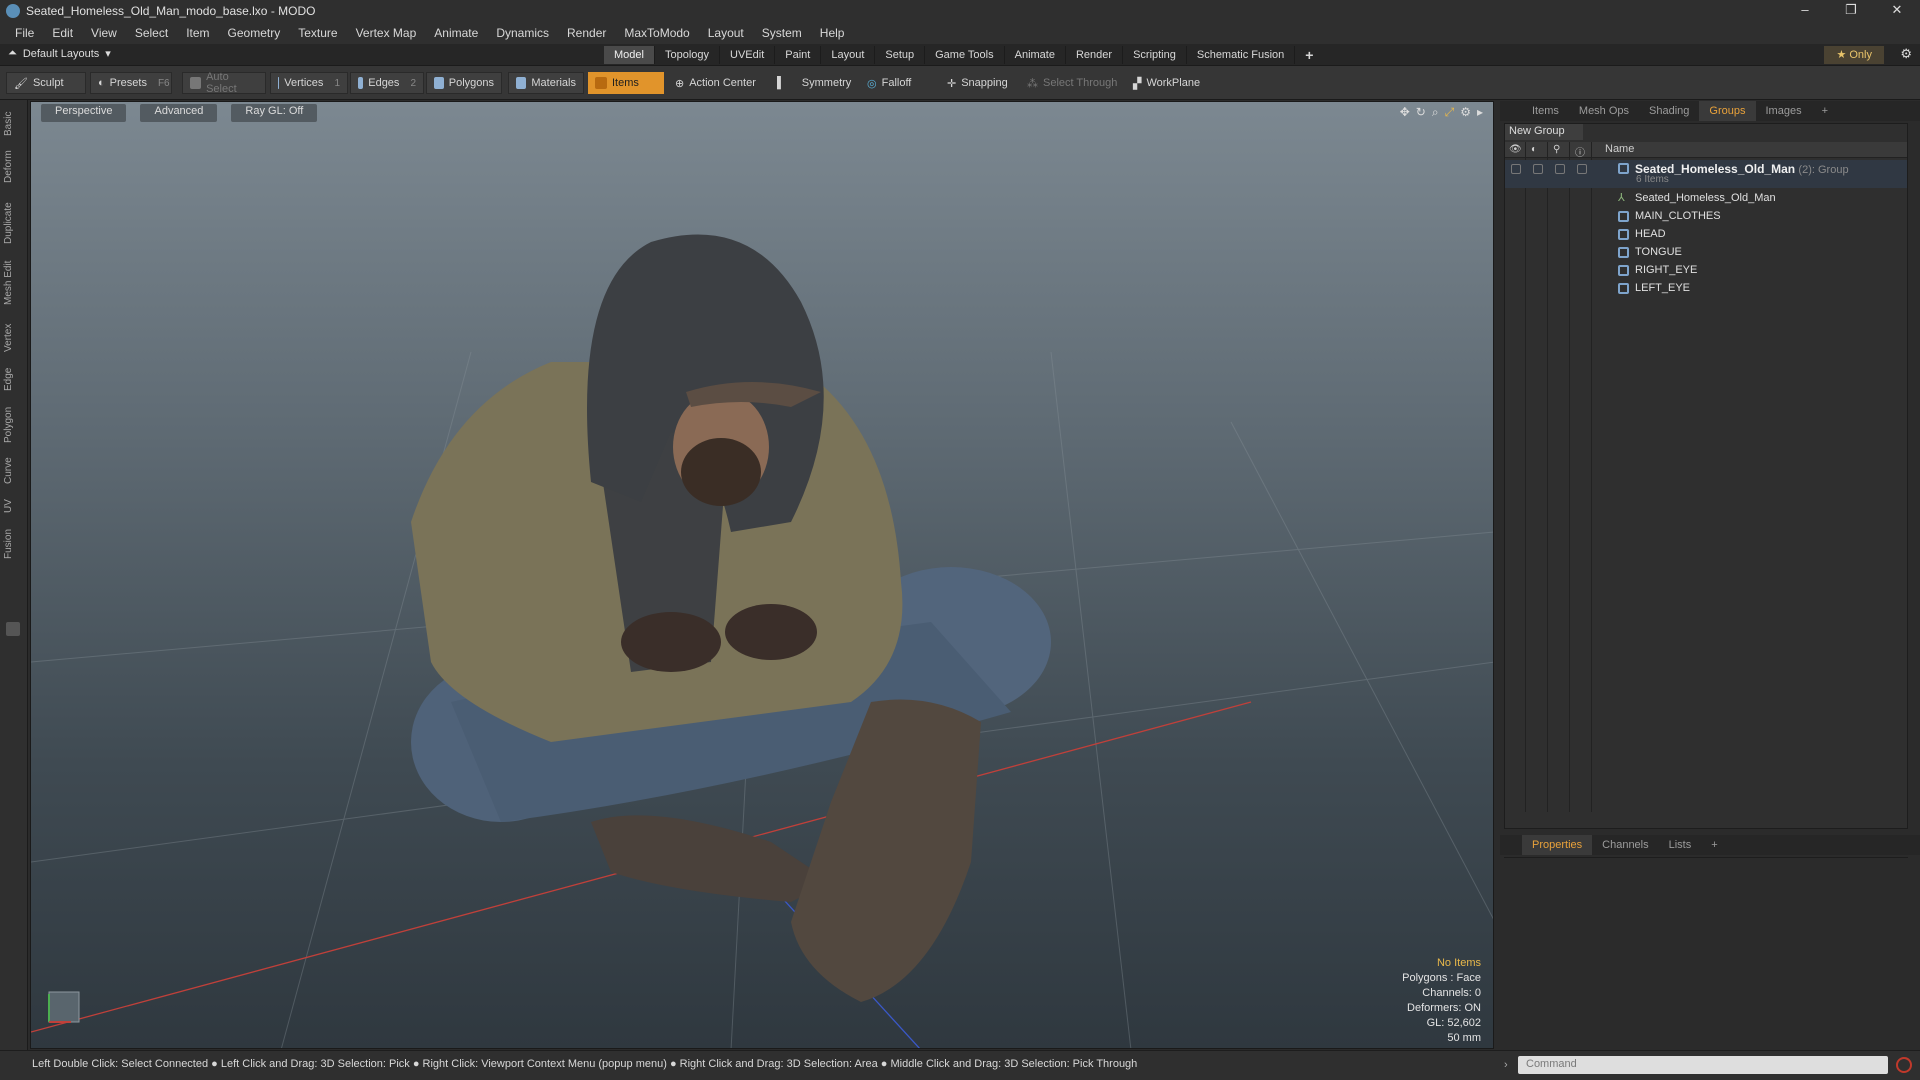 Image resolution: width=1920 pixels, height=1080 pixels. Describe the element at coordinates (900, 55) in the screenshot. I see `tab-setup: Setup` at that location.